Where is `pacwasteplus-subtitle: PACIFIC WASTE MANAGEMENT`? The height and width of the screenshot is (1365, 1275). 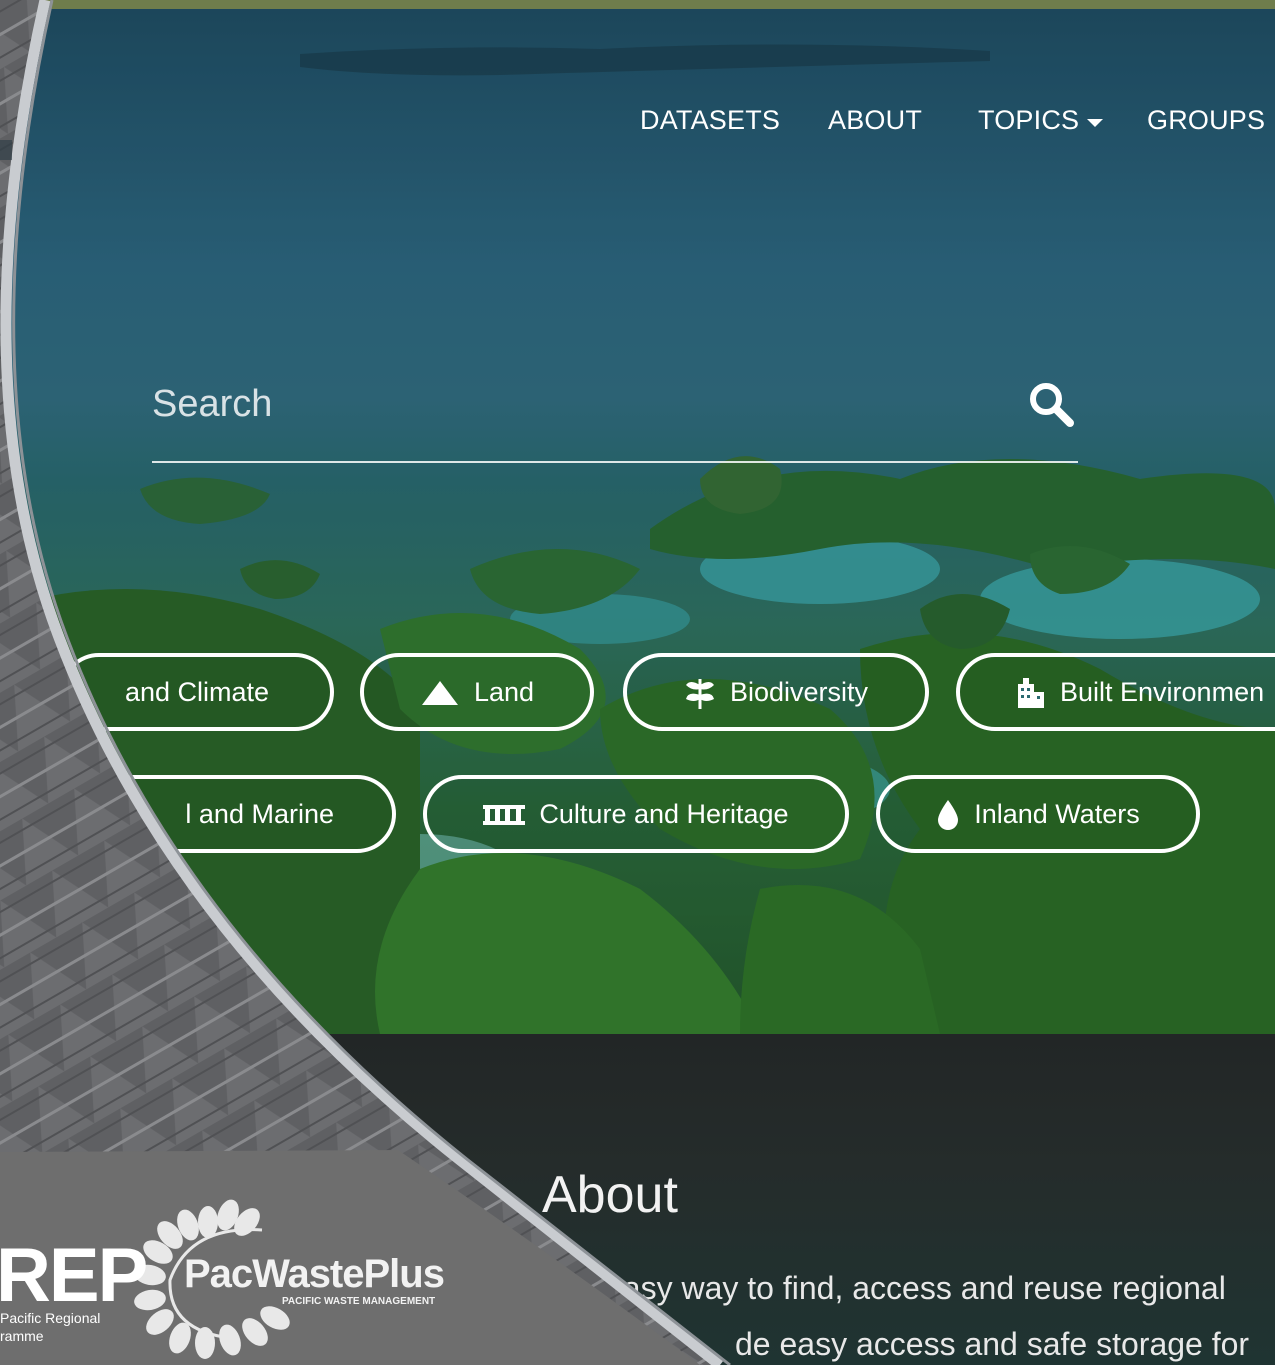
pacwasteplus-subtitle: PACIFIC WASTE MANAGEMENT is located at coordinates (359, 1301).